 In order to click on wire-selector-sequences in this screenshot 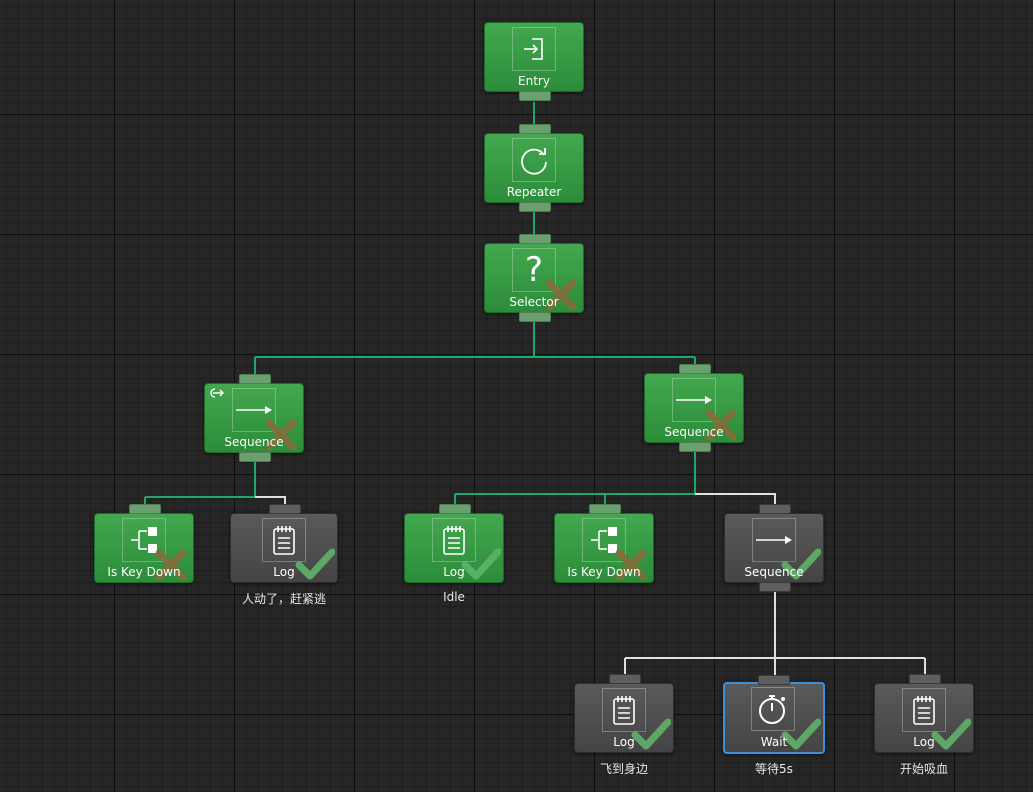, I will do `click(475, 348)`.